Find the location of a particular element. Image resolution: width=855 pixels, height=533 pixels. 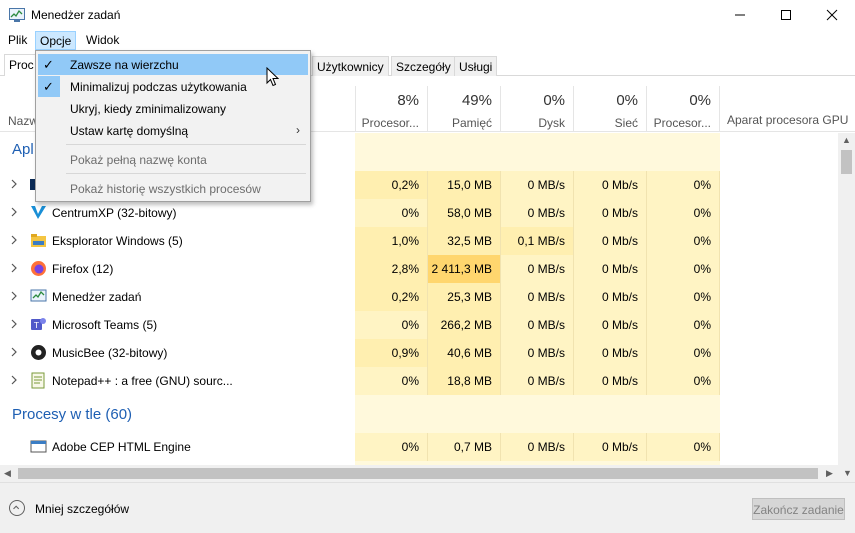

scroll-down-icon: ▼ is located at coordinates (847, 473).